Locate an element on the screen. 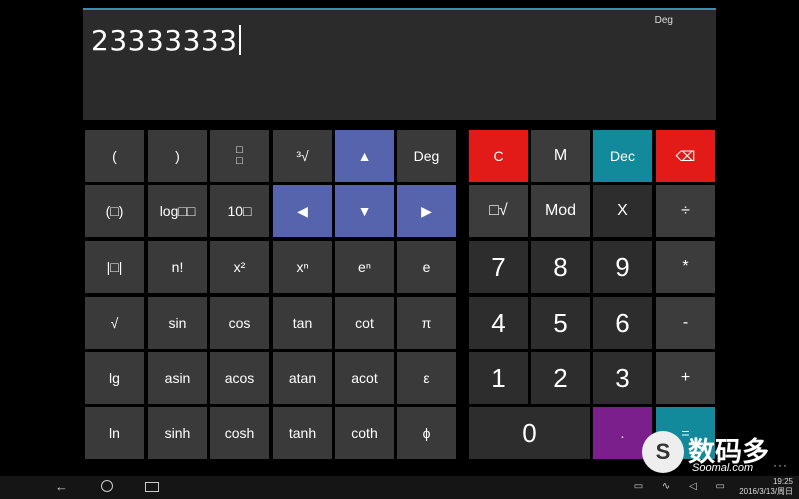  backspace-button: ⌫ is located at coordinates (685, 156).